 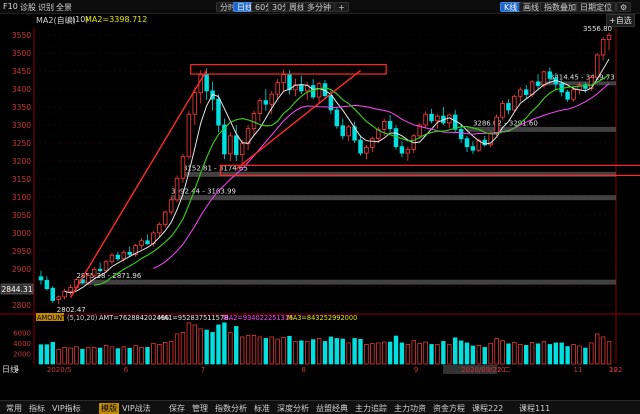 What do you see at coordinates (262, 408) in the screenshot?
I see `bottom-tab-8: 标准` at bounding box center [262, 408].